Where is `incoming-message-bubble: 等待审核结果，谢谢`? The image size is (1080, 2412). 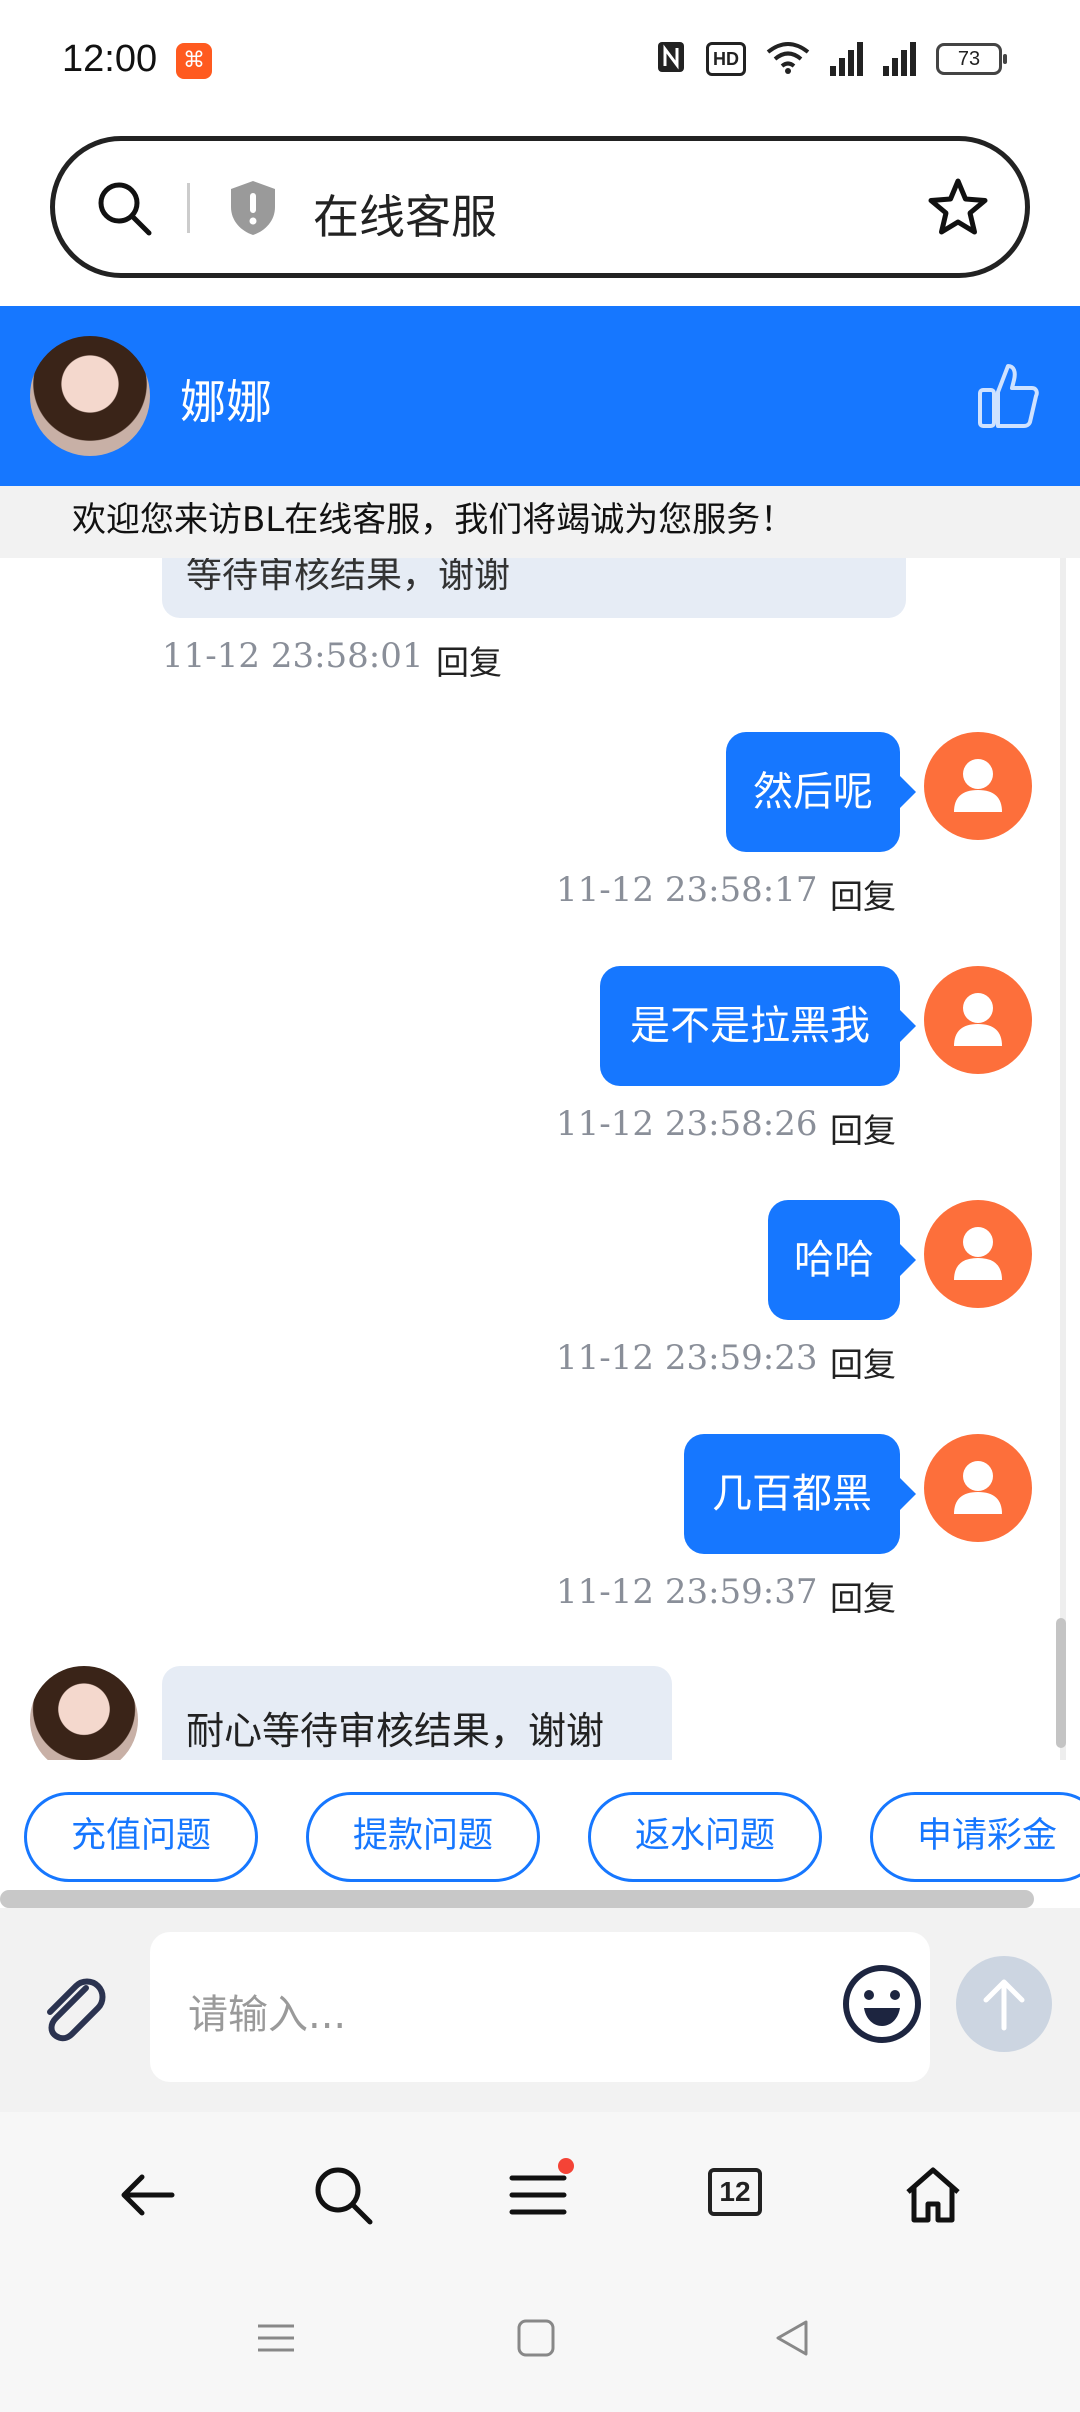 incoming-message-bubble: 等待审核结果，谢谢 is located at coordinates (534, 588).